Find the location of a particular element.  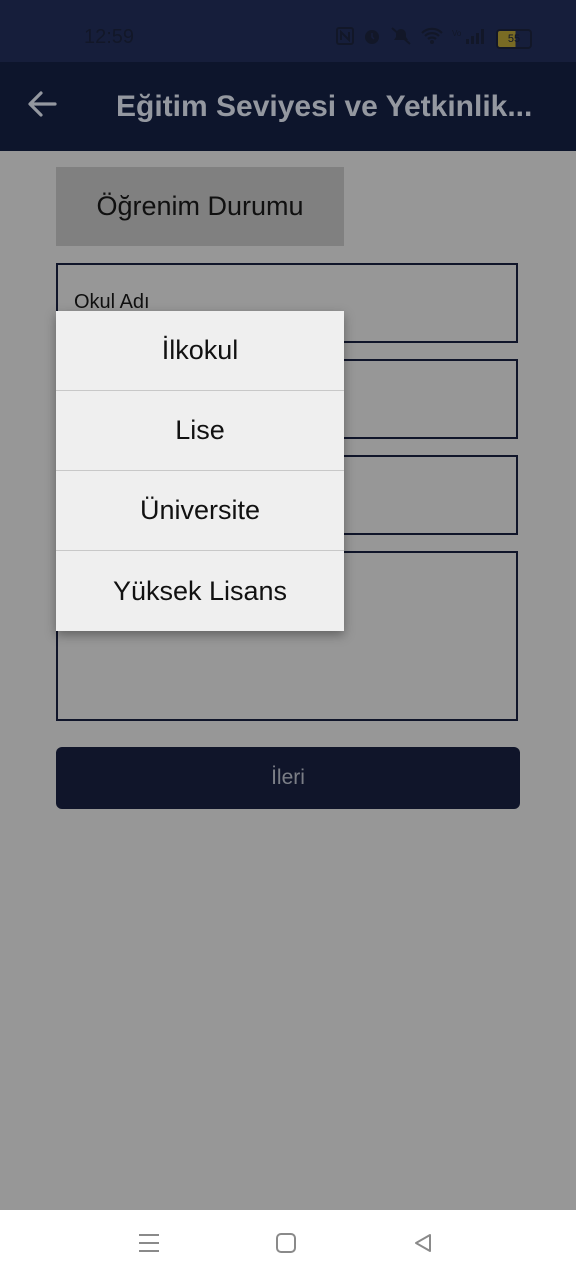

education-level-dropdown: İlkokul Lise Üniversite Yüksek Lisans is located at coordinates (200, 471).